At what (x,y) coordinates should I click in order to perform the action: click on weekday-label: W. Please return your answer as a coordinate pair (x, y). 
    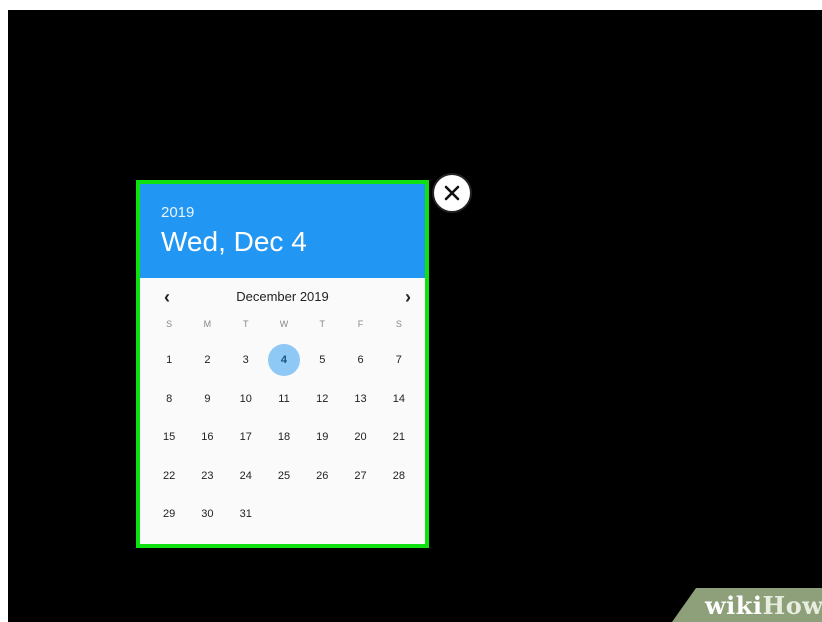
    Looking at the image, I should click on (284, 324).